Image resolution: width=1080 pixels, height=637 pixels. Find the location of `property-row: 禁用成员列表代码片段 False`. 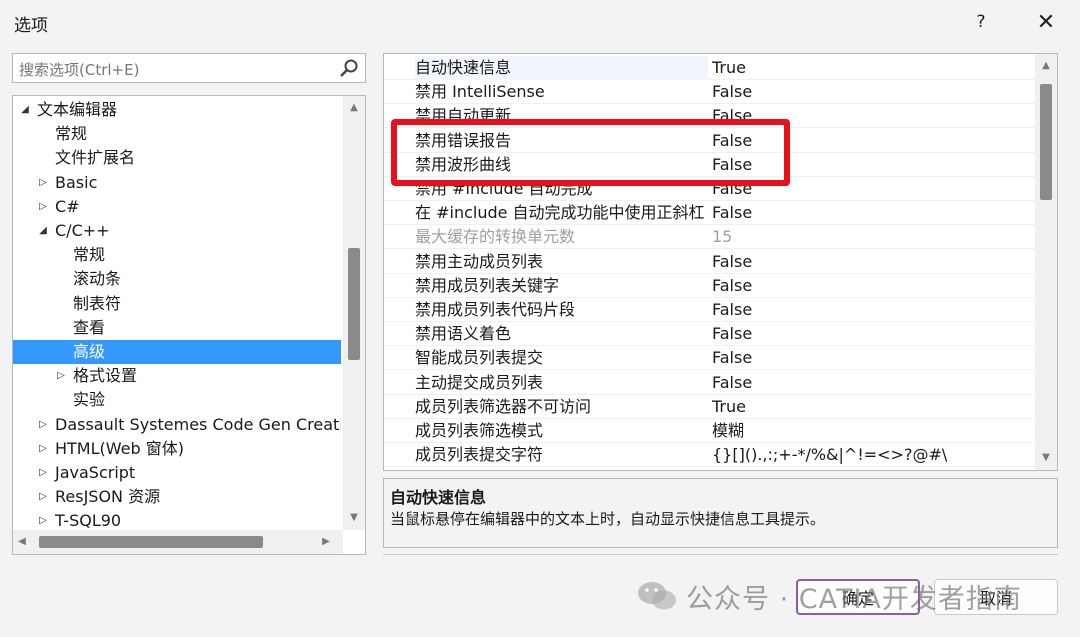

property-row: 禁用成员列表代码片段 False is located at coordinates (709, 310).